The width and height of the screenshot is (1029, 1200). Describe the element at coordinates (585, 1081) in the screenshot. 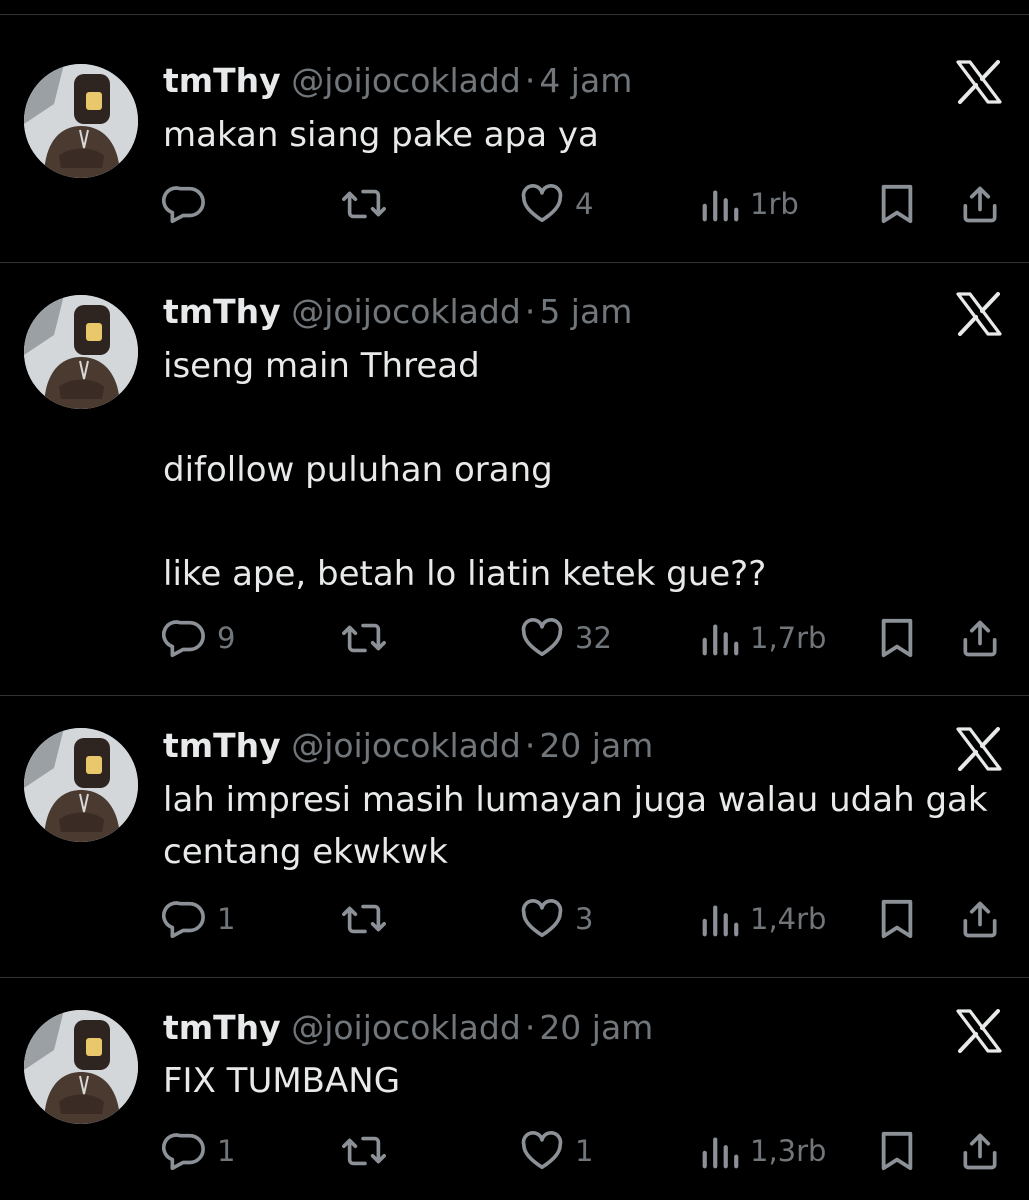

I see `post-text: FIX TUMBANG` at that location.